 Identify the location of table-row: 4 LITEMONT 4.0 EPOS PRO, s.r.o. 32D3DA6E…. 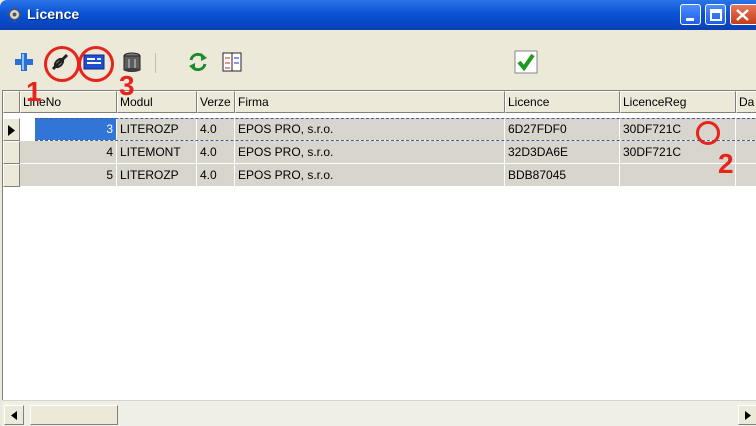
(379, 152).